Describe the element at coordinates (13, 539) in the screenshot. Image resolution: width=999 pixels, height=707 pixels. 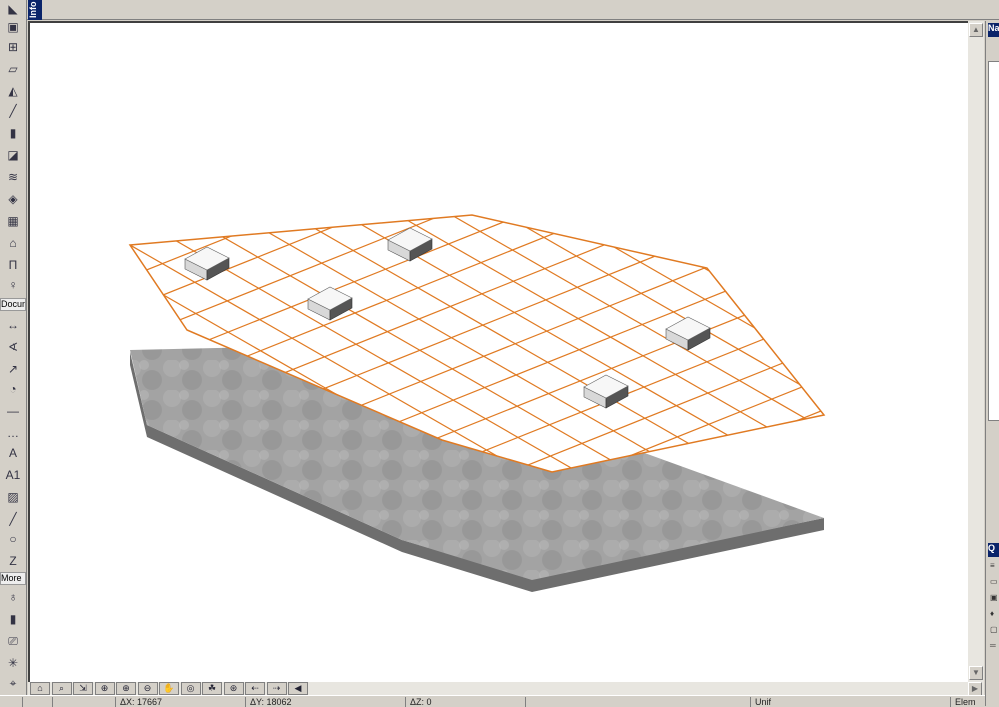
I see `circle-tool-icon: ○` at that location.